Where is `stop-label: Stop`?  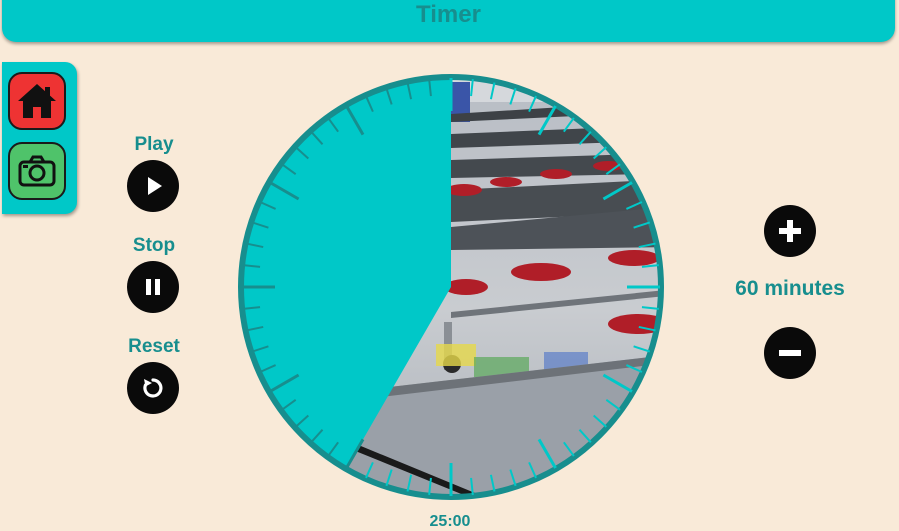
stop-label: Stop is located at coordinates (154, 245).